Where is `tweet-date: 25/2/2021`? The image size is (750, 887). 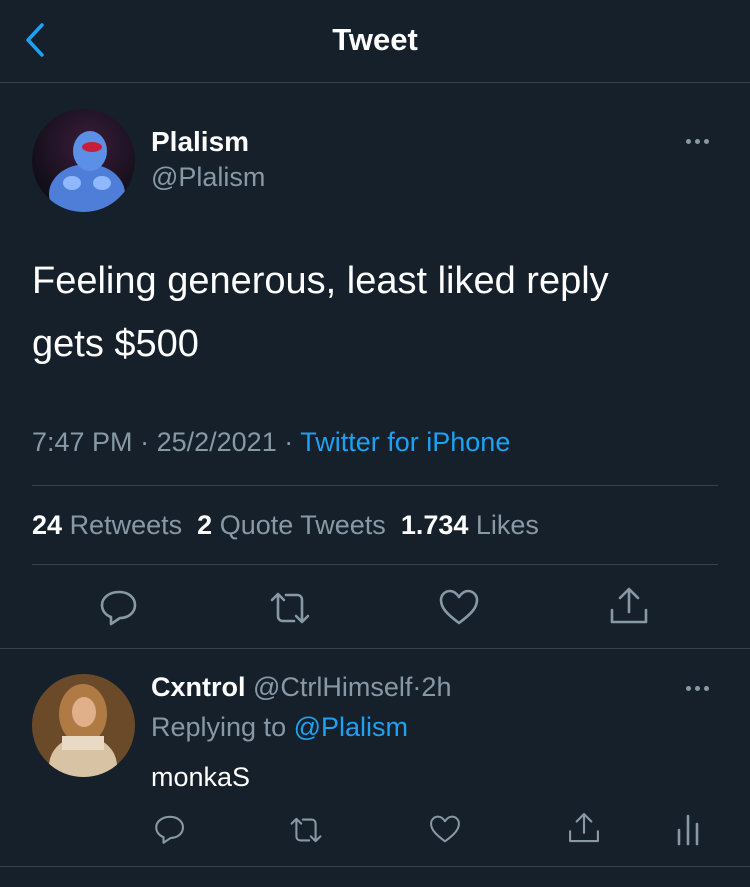
tweet-date: 25/2/2021 is located at coordinates (216, 442).